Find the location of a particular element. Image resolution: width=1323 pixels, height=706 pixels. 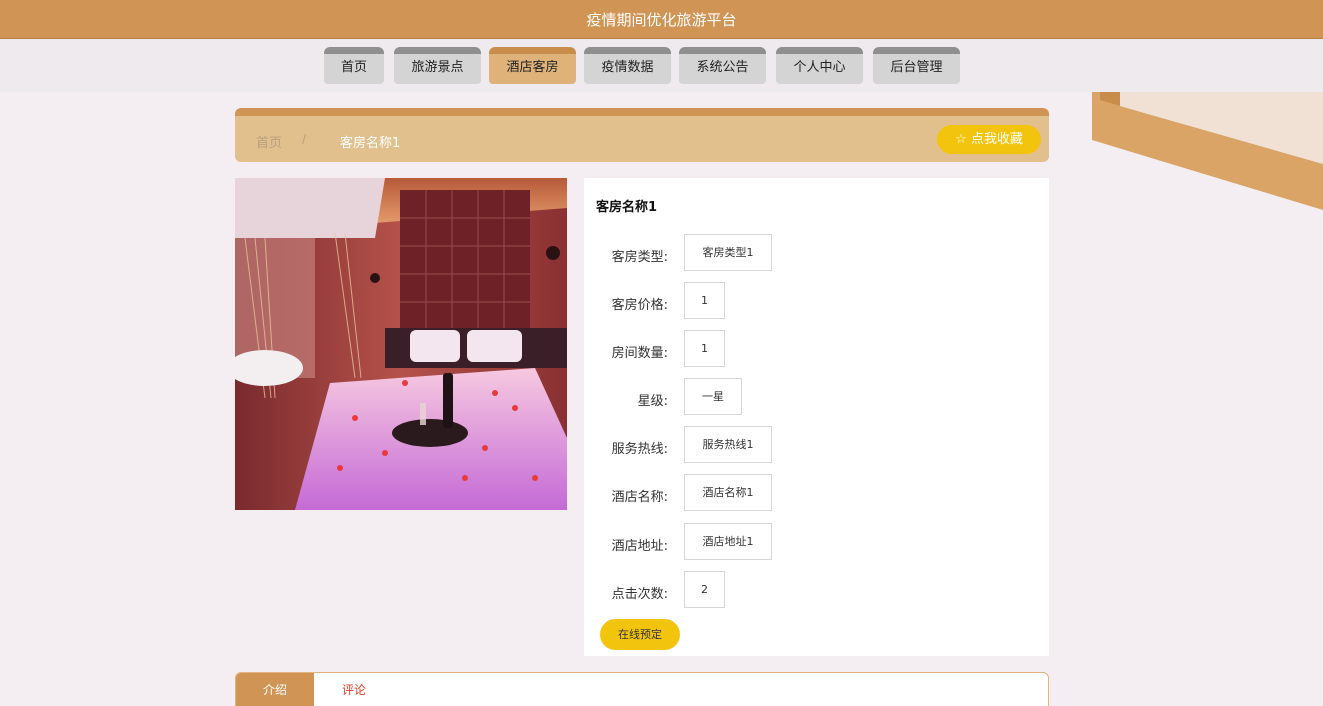

field-value-click-count: 2 is located at coordinates (704, 589).